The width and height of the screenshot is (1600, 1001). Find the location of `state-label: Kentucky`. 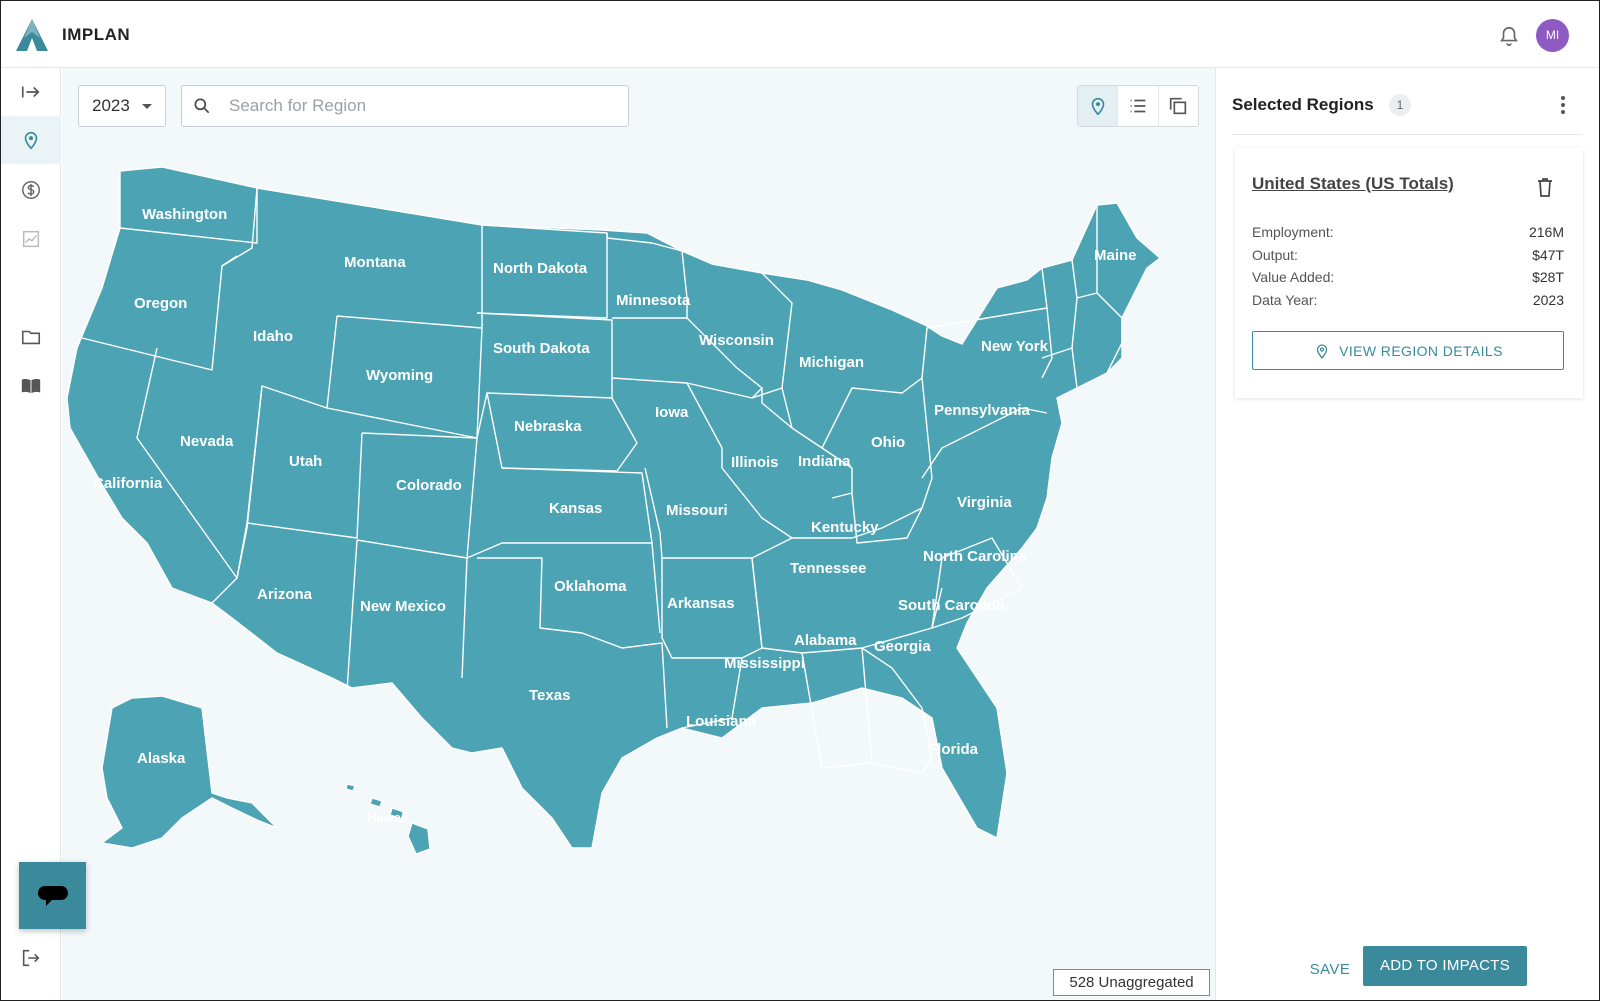

state-label: Kentucky is located at coordinates (845, 527).